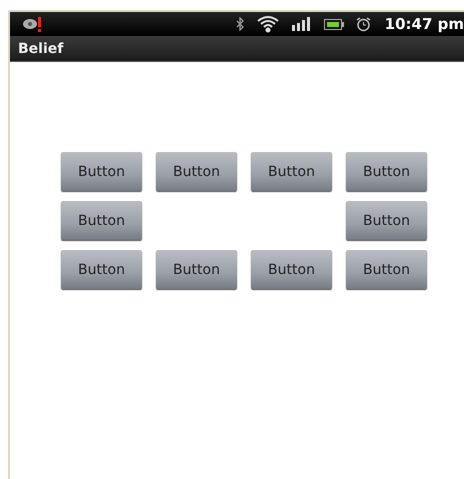 This screenshot has height=479, width=464. Describe the element at coordinates (334, 24) in the screenshot. I see `battery-icon` at that location.